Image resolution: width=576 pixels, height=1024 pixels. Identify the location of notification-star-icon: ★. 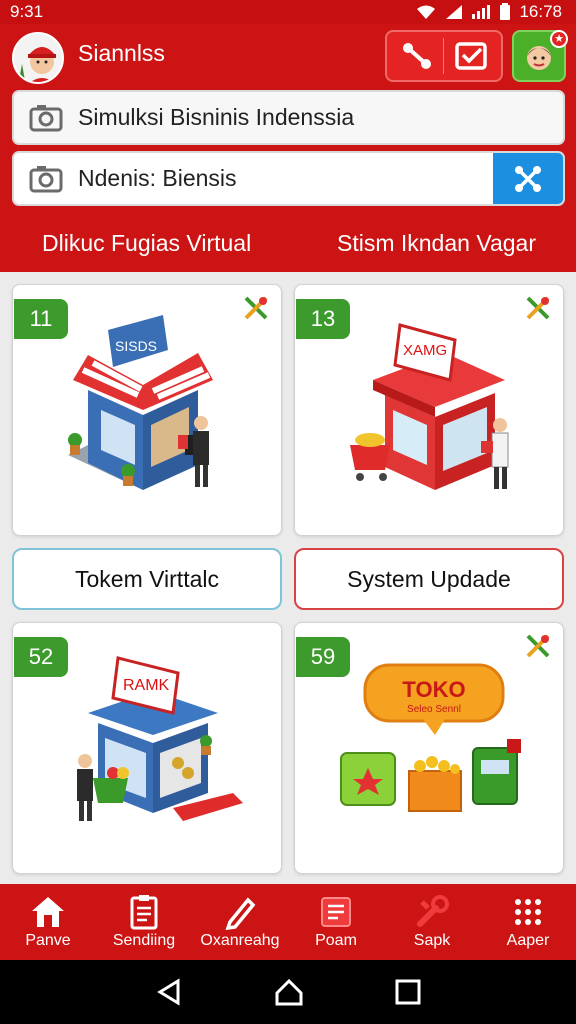
(559, 39).